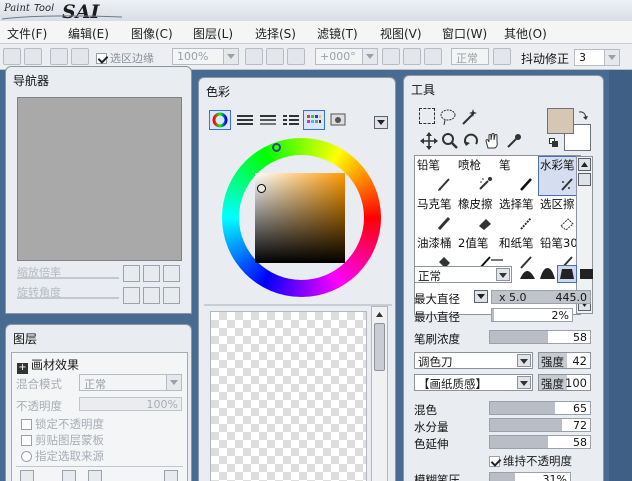 Image resolution: width=632 pixels, height=481 pixels. Describe the element at coordinates (68, 298) in the screenshot. I see `rotate-slider` at that location.